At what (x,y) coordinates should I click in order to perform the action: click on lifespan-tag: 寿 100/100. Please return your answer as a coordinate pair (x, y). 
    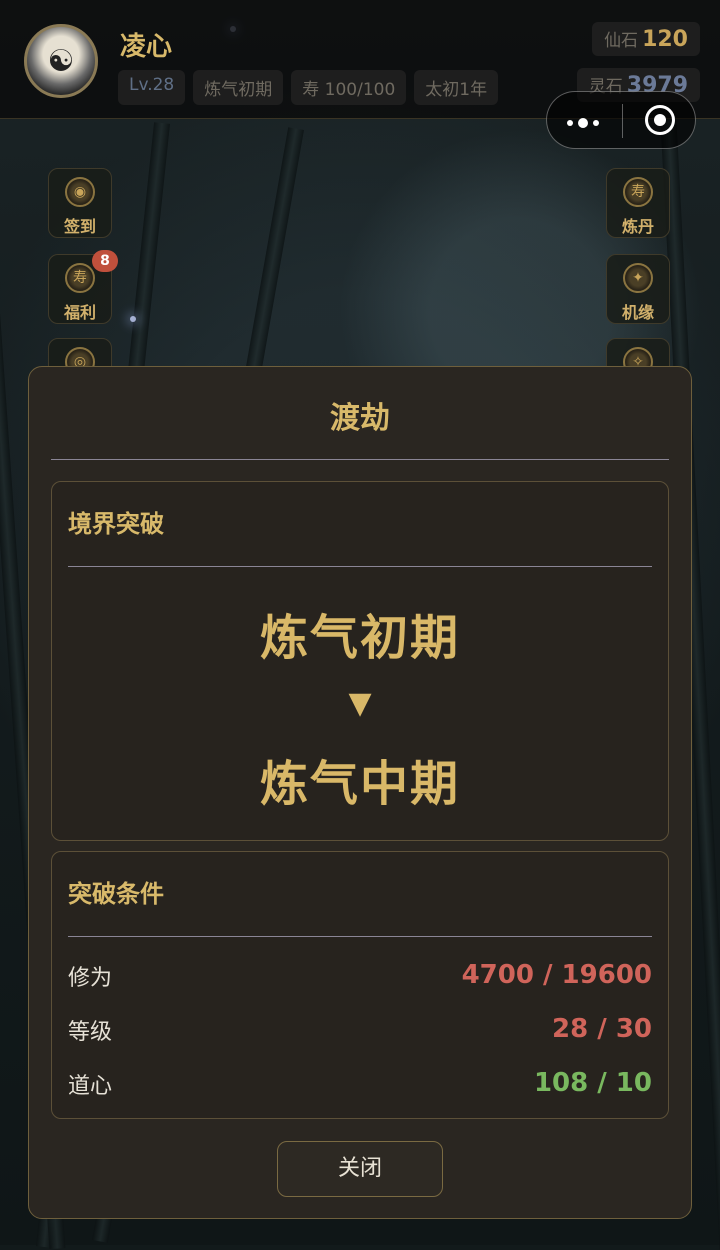
    Looking at the image, I should click on (349, 87).